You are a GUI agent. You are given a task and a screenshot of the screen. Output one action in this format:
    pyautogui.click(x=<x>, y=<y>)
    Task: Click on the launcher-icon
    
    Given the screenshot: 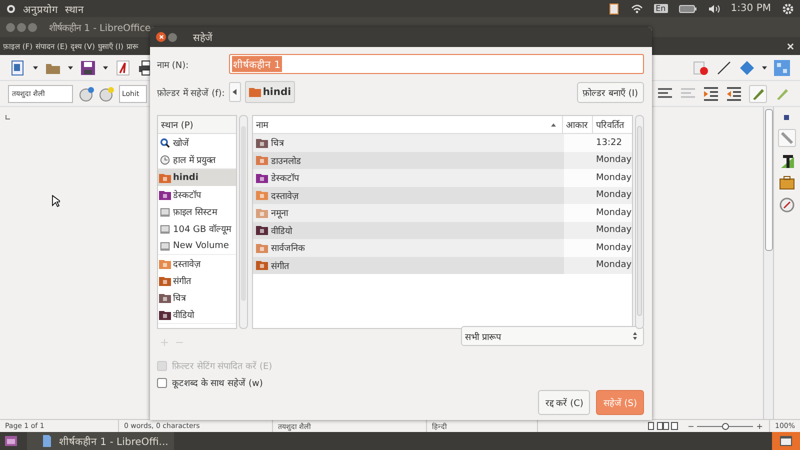 What is the action you would take?
    pyautogui.click(x=11, y=441)
    